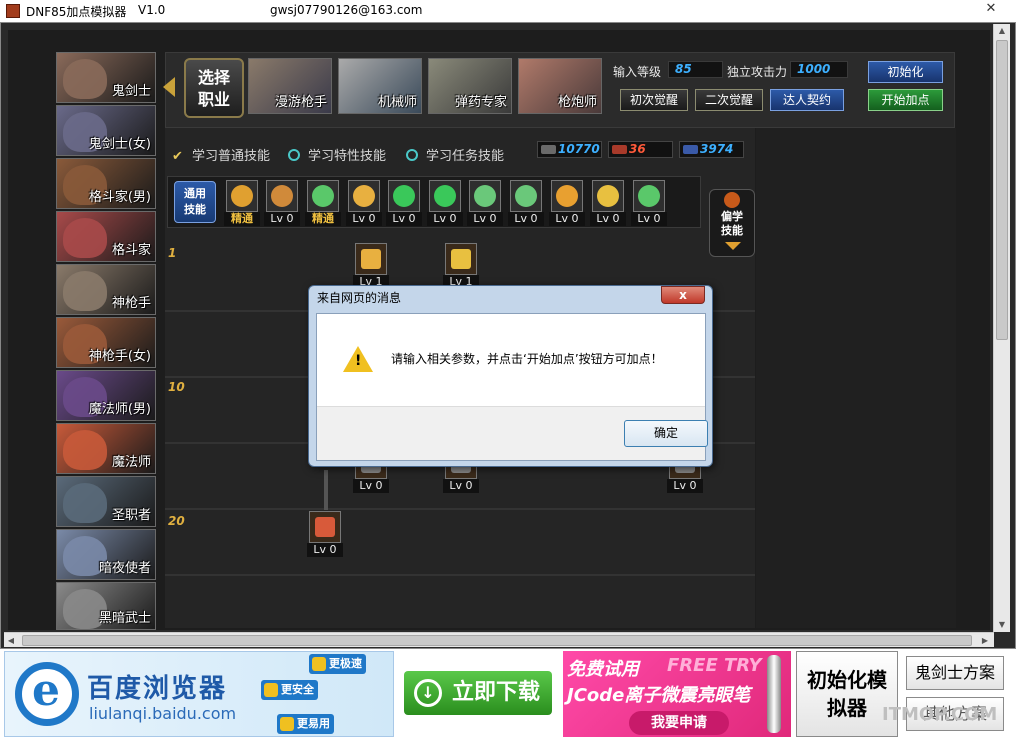 Image resolution: width=1016 pixels, height=741 pixels. I want to click on arrow-left-icon, so click(169, 87).